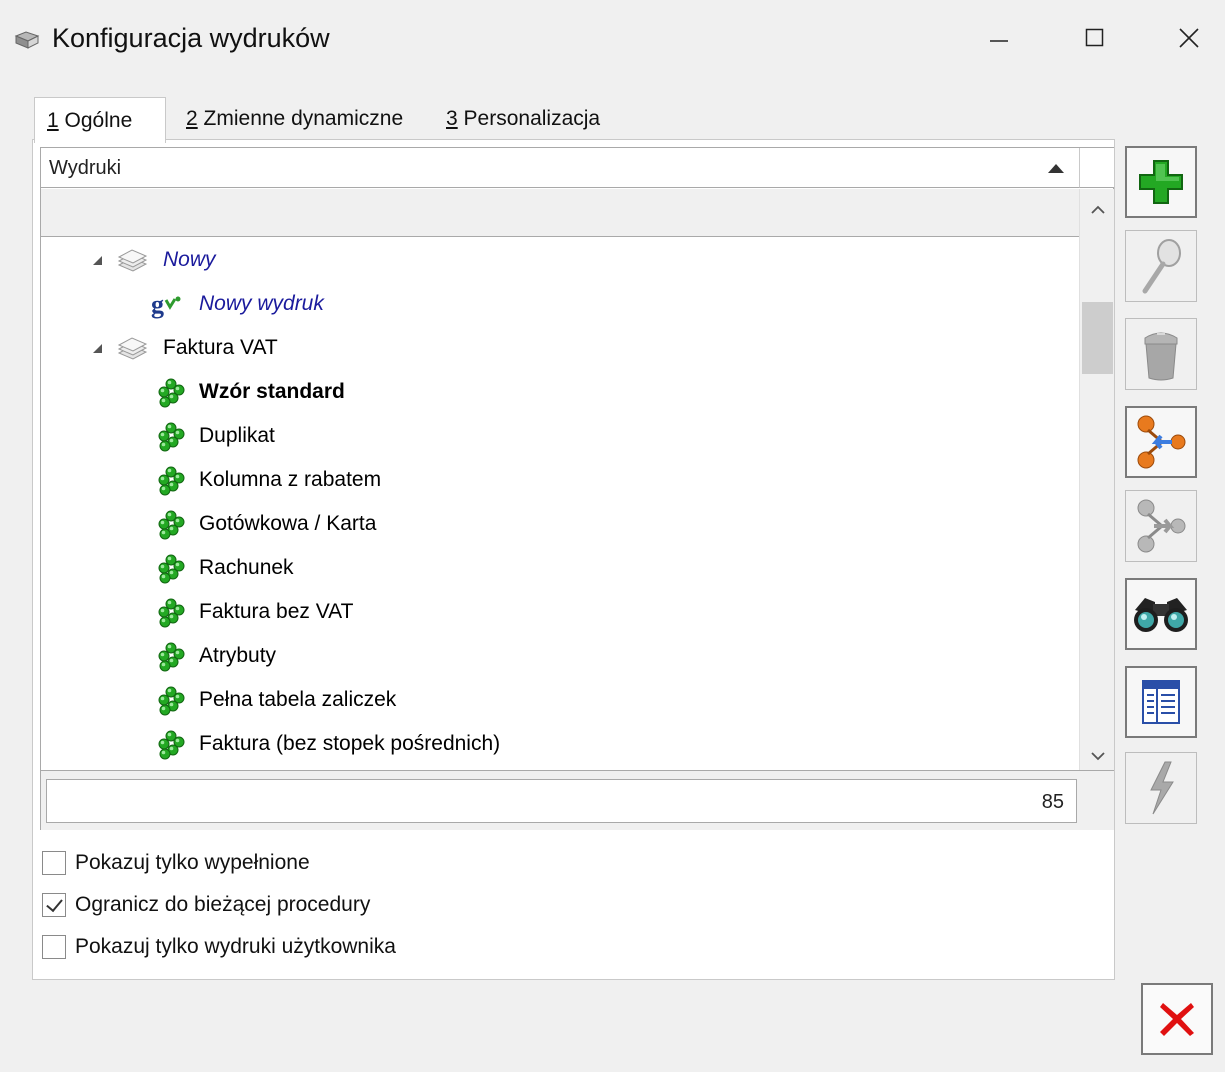 The height and width of the screenshot is (1072, 1225). Describe the element at coordinates (290, 479) in the screenshot. I see `tree-row-label: Kolumna z rabatem` at that location.